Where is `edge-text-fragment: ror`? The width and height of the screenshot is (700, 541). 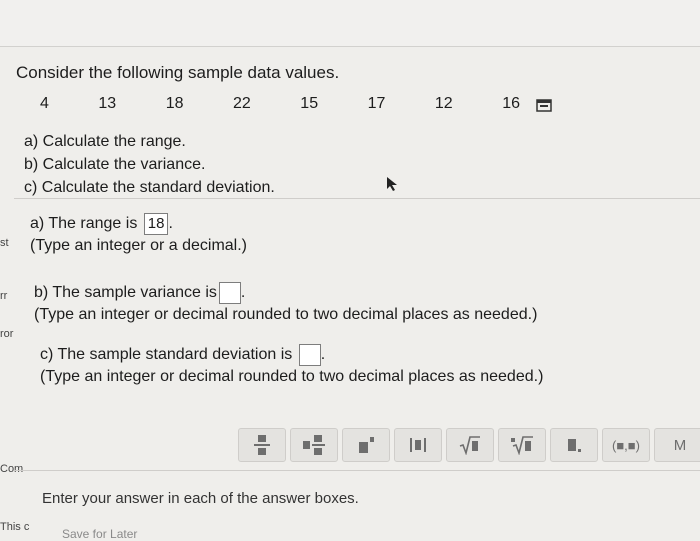 edge-text-fragment: ror is located at coordinates (7, 334).